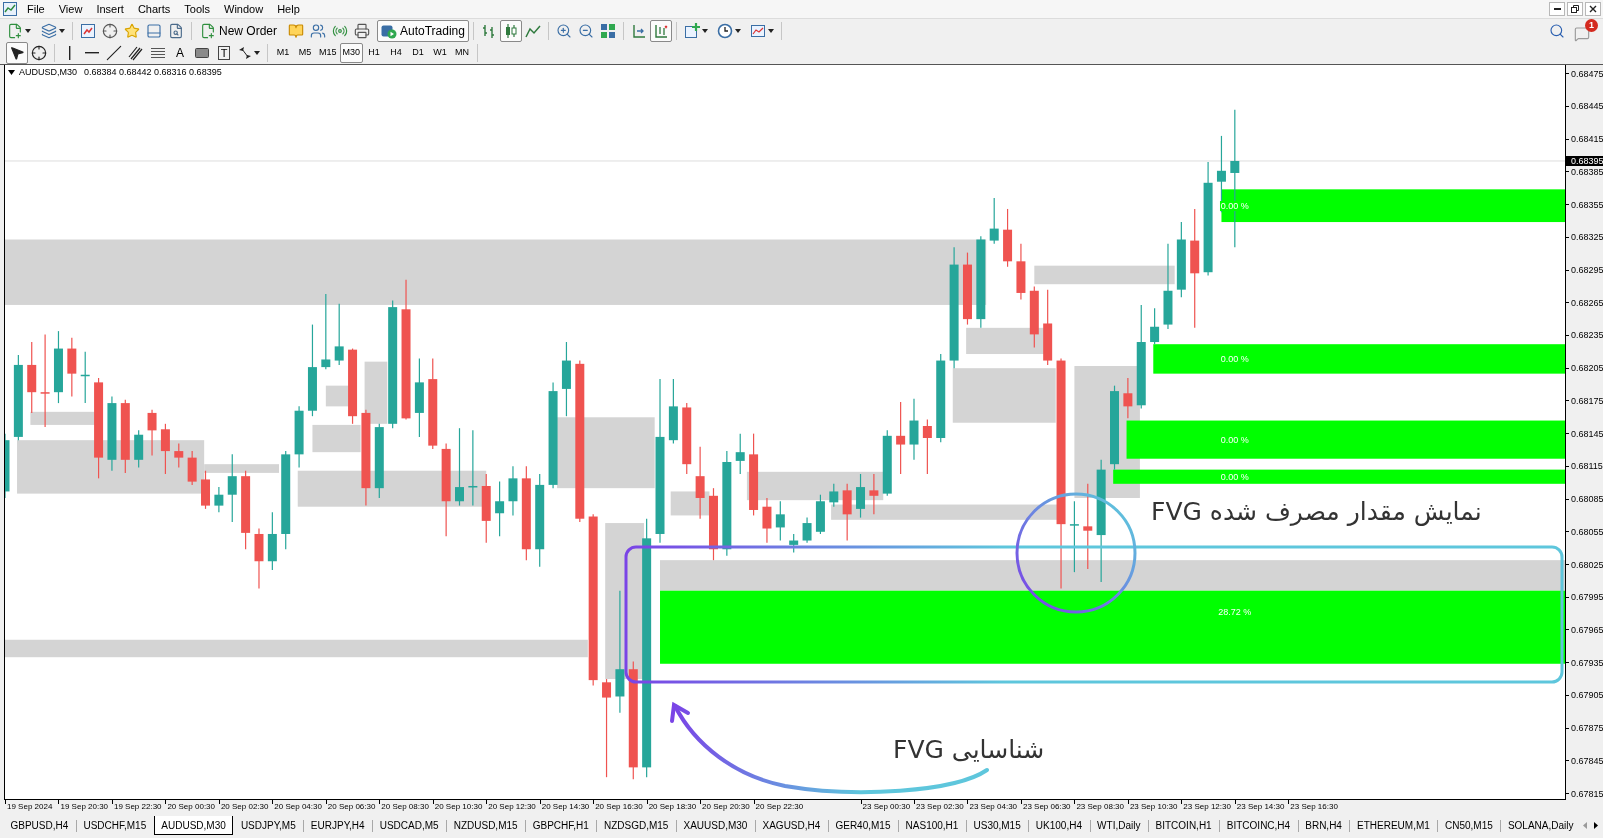 This screenshot has height=838, width=1603. What do you see at coordinates (197, 9) in the screenshot?
I see `menu-item: Tools` at bounding box center [197, 9].